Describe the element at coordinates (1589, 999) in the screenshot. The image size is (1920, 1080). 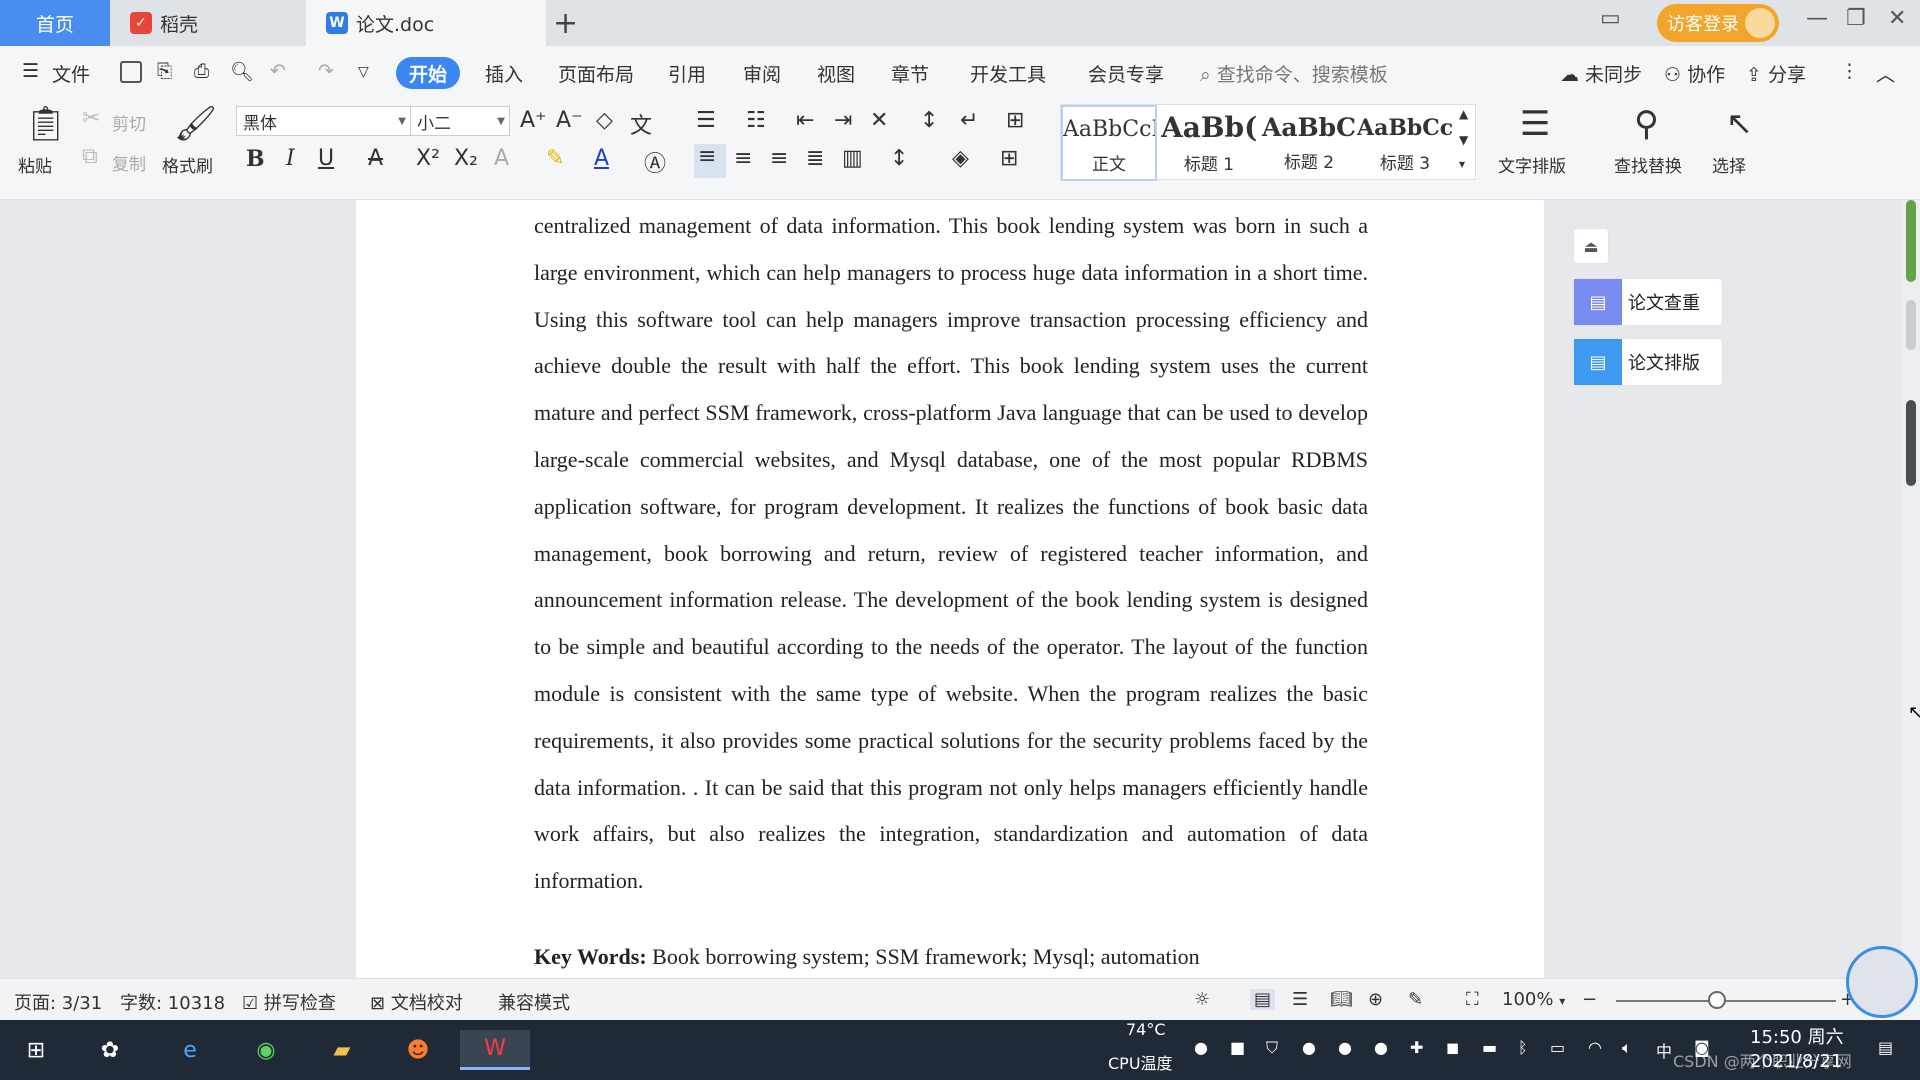
I see `zoom-out-icon: −` at that location.